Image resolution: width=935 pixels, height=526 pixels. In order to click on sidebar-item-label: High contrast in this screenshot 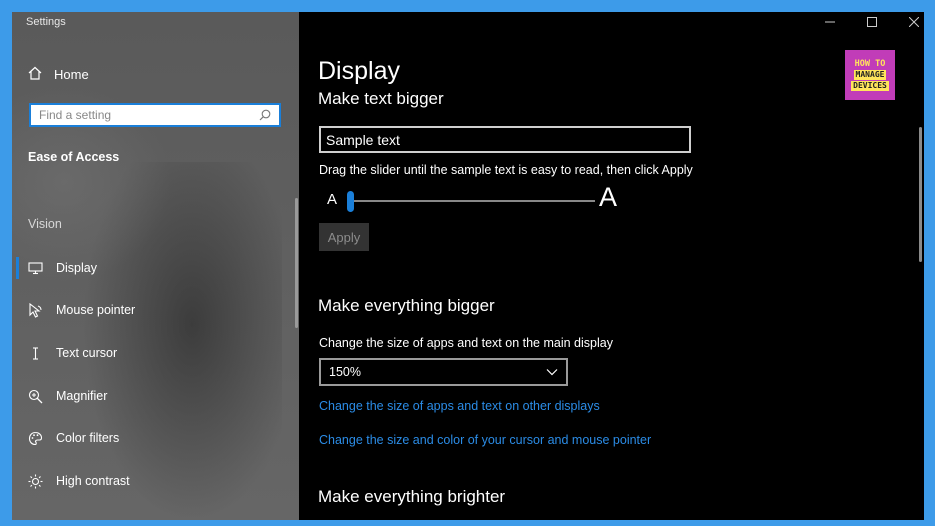, I will do `click(93, 481)`.